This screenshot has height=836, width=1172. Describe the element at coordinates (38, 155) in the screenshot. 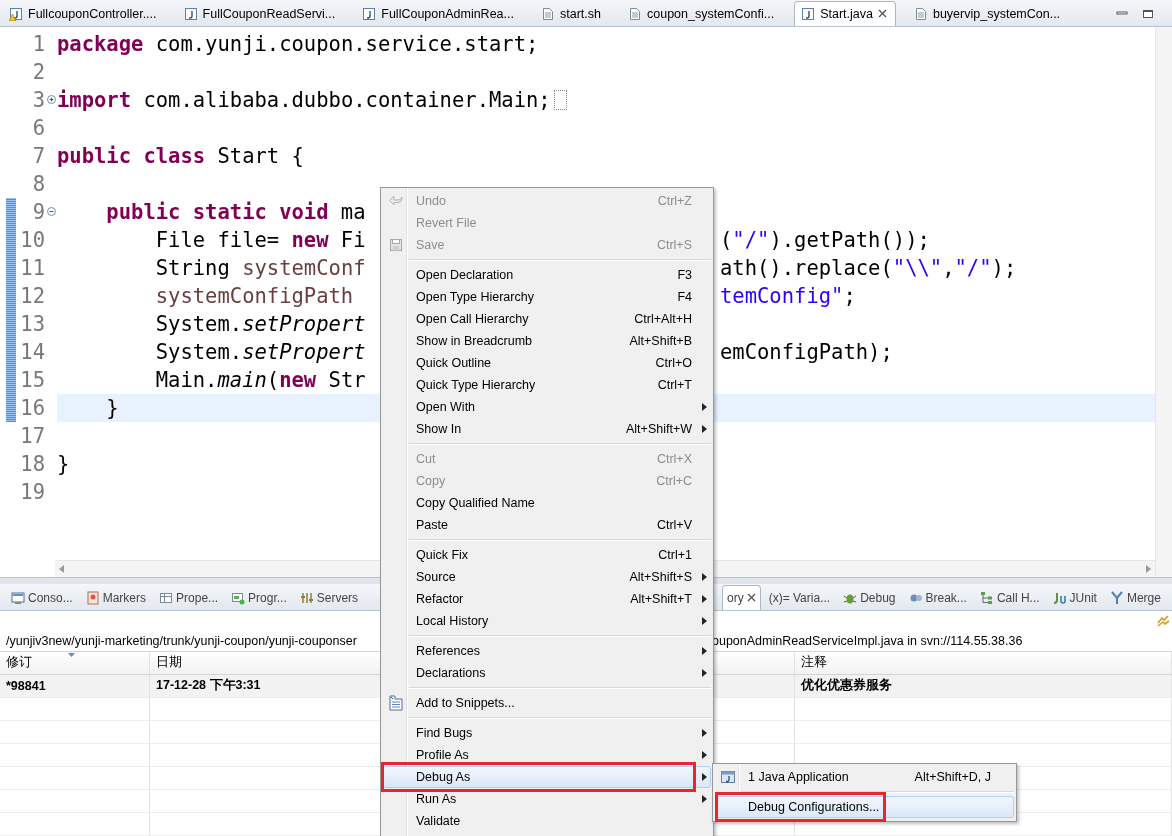

I see `line-number: 7` at that location.